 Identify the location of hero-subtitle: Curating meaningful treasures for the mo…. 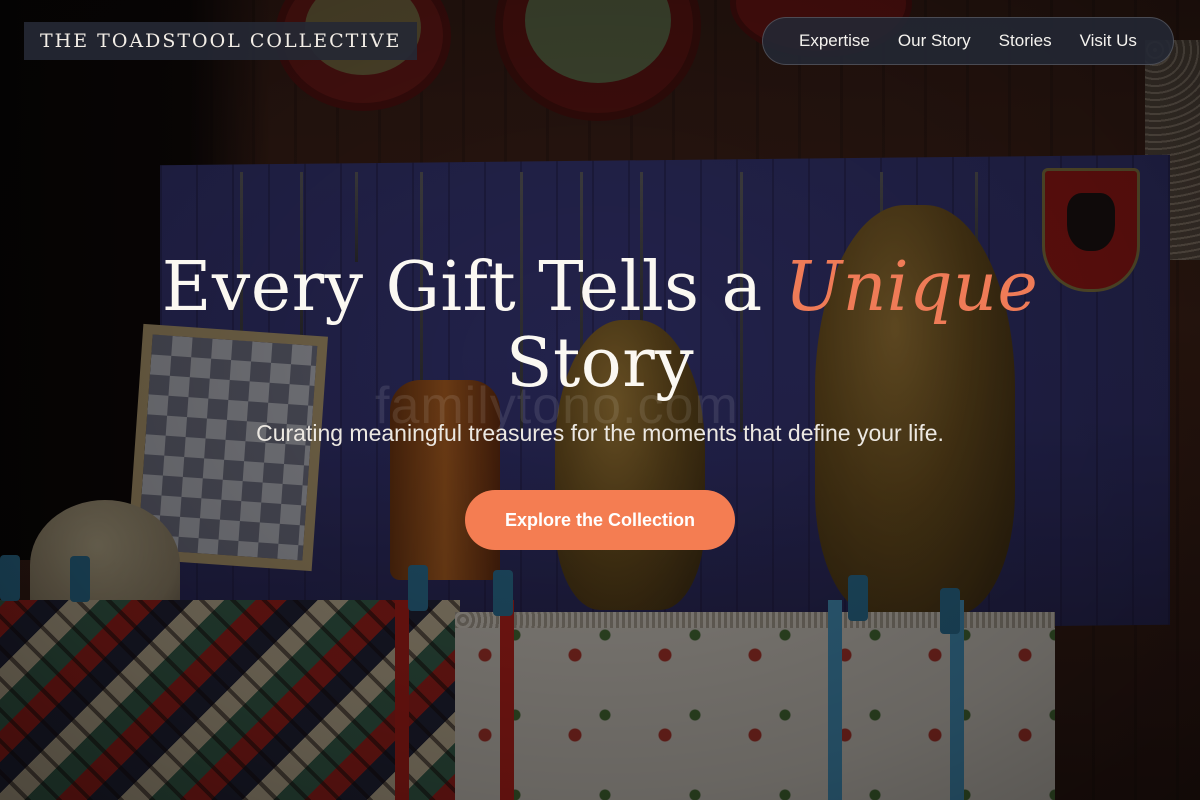
(600, 433).